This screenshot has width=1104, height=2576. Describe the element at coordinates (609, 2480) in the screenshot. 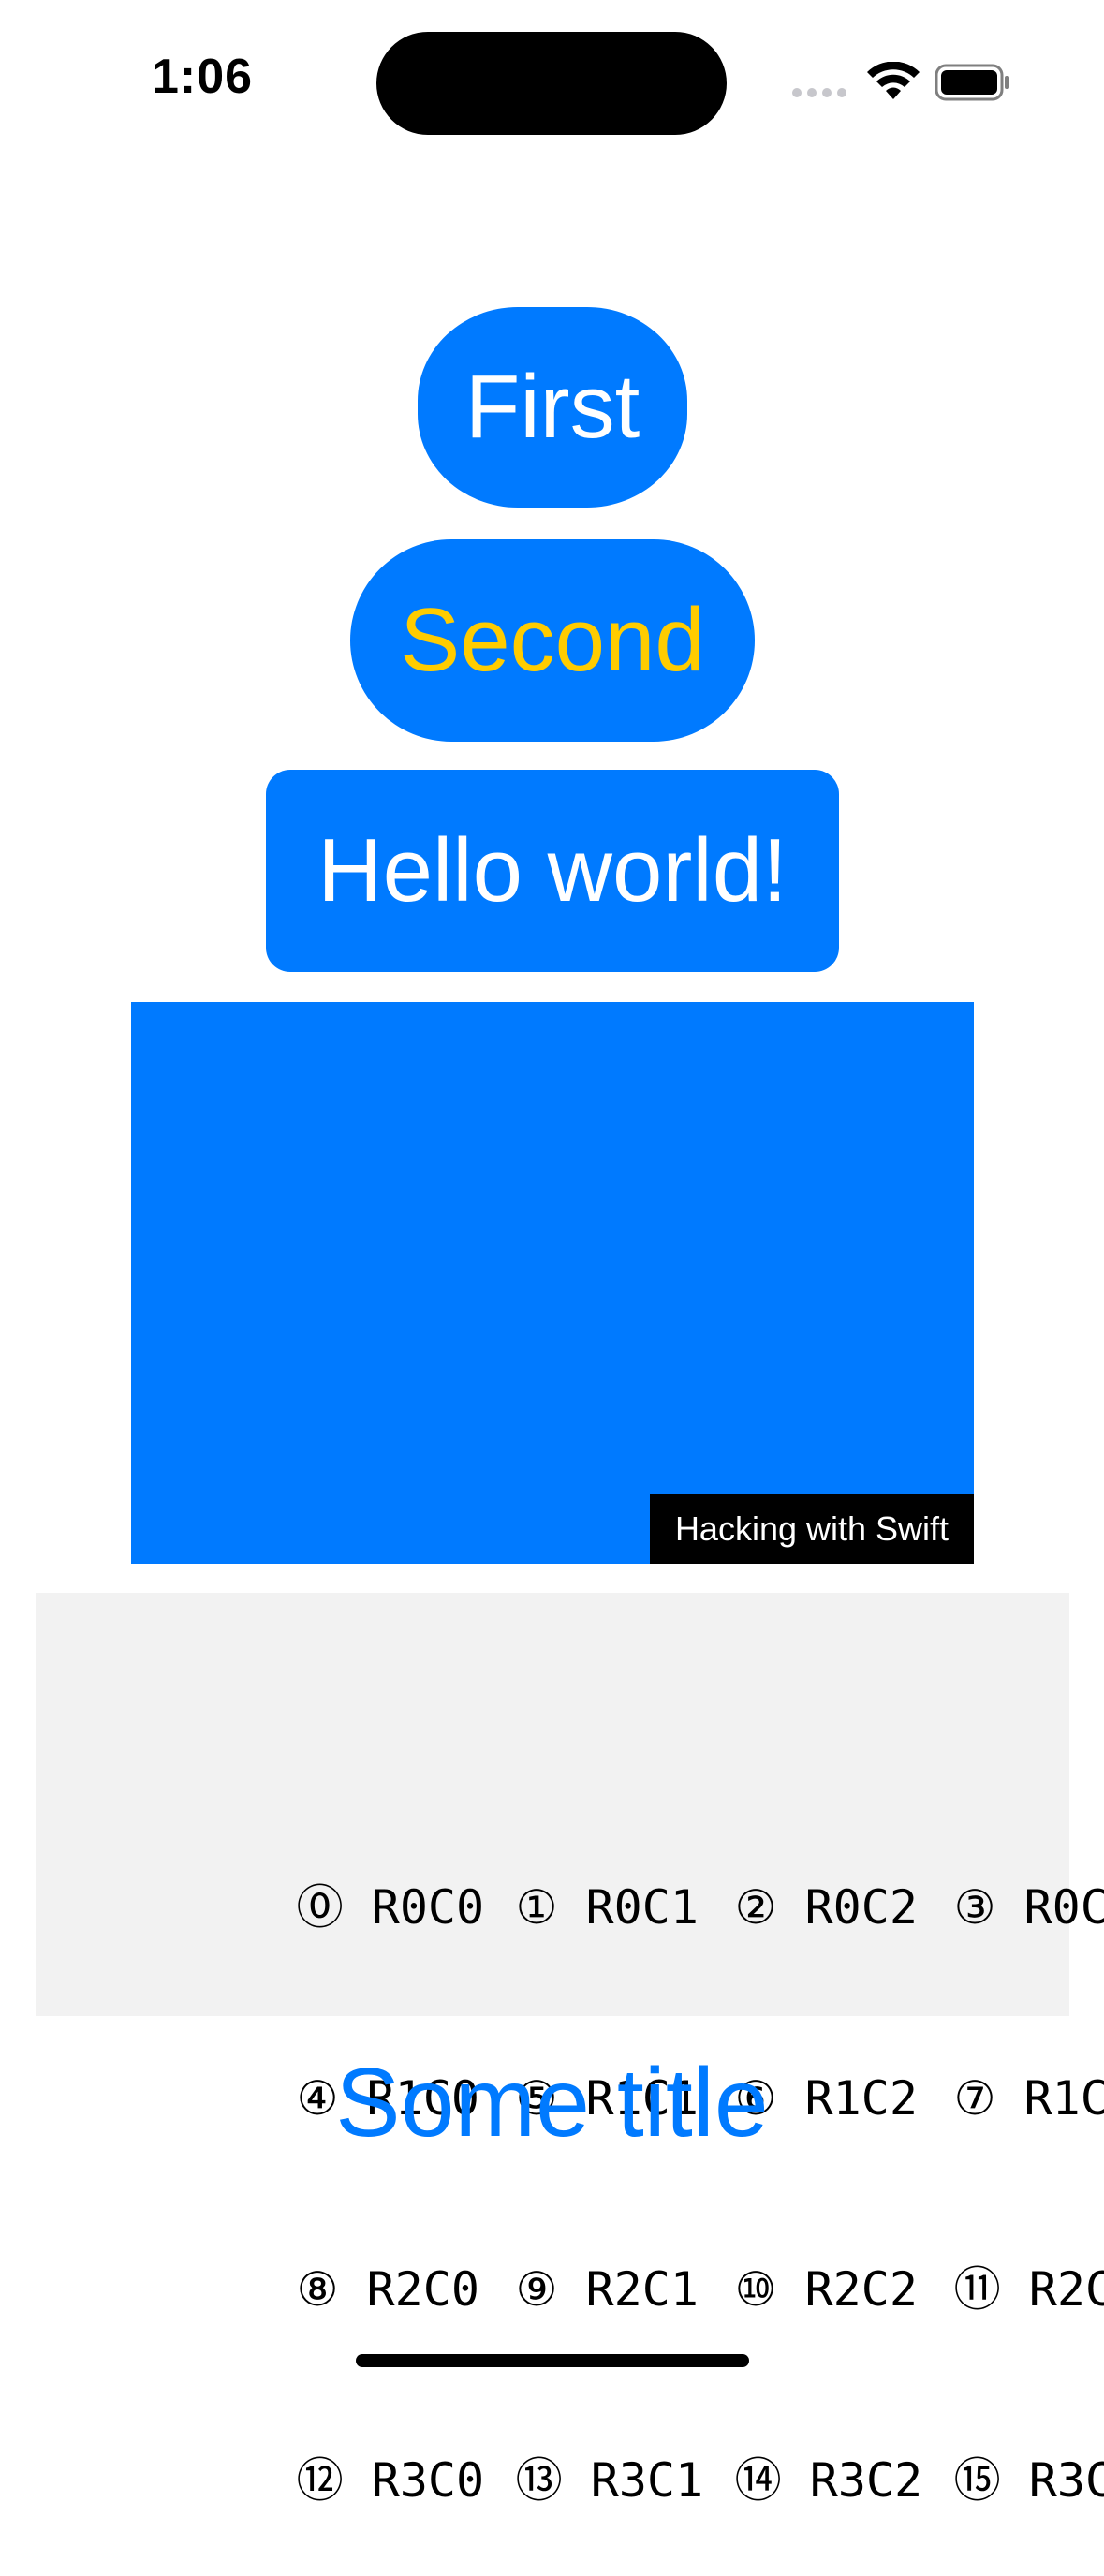

I see `grid-cell: ⑬ R3C1` at that location.